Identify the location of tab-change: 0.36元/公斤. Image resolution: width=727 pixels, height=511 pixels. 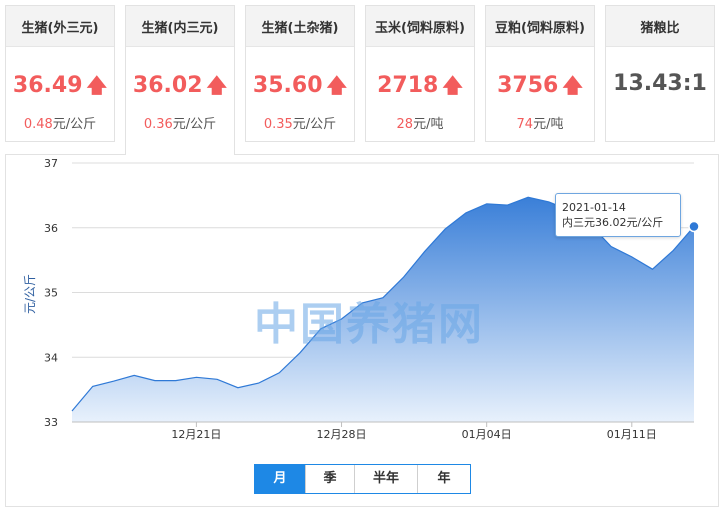
(180, 124).